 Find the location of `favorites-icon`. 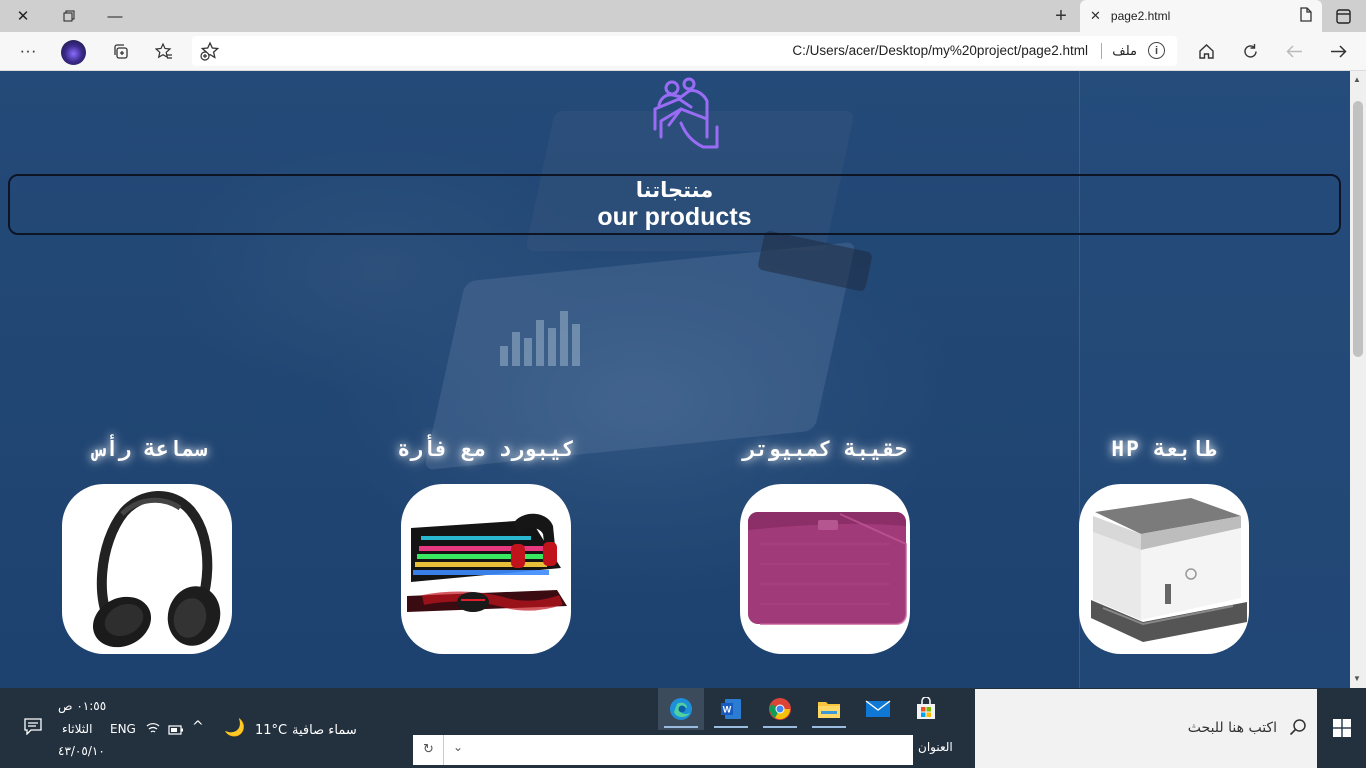

favorites-icon is located at coordinates (164, 51).